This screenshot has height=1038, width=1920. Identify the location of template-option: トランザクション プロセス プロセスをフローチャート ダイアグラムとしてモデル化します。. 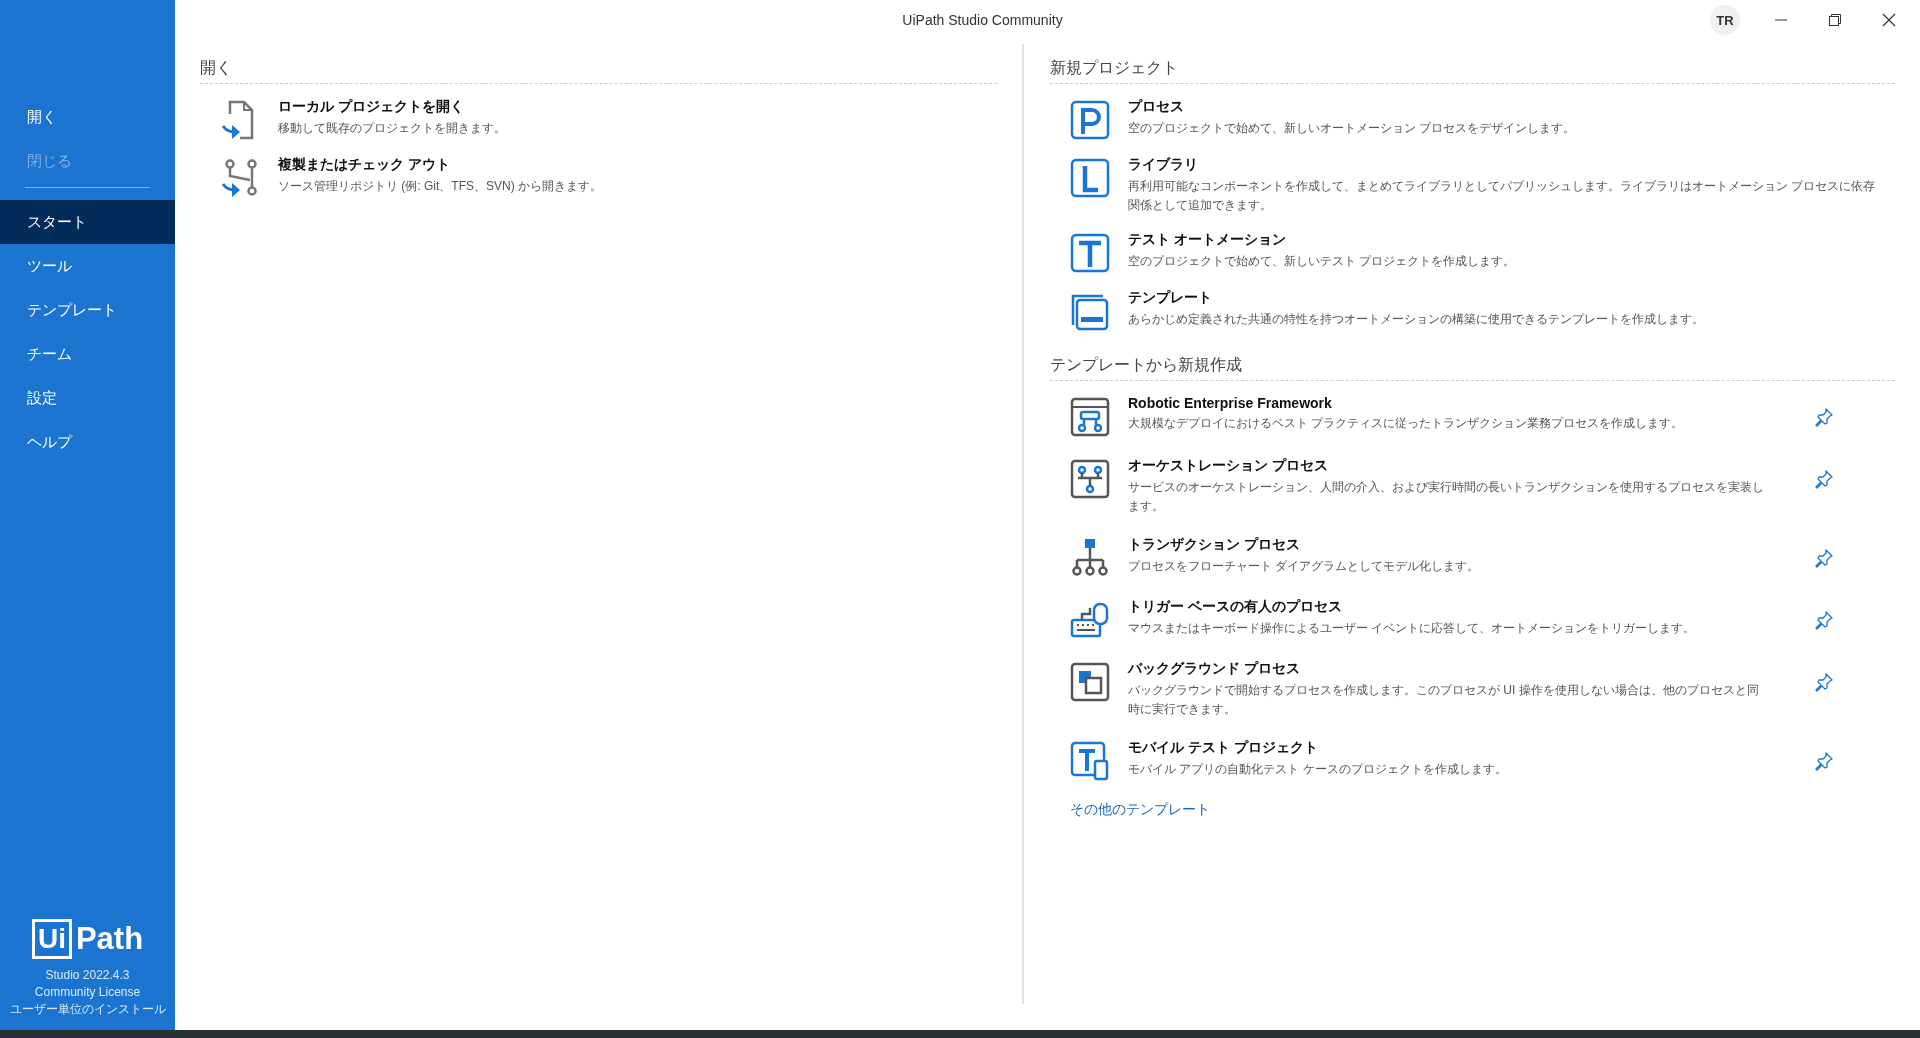
(1472, 557).